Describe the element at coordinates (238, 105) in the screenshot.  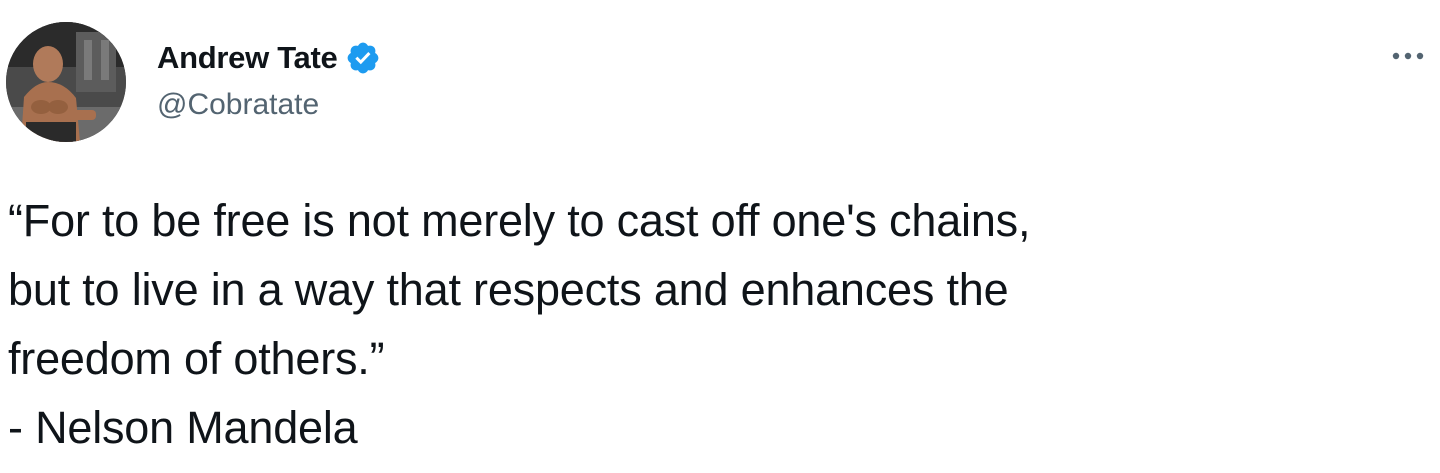
I see `author-handle: @Cobratate` at that location.